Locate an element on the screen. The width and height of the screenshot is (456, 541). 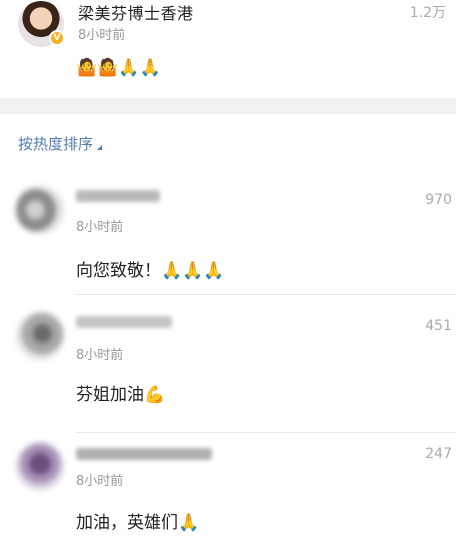
post-time: 8小时前 is located at coordinates (102, 35).